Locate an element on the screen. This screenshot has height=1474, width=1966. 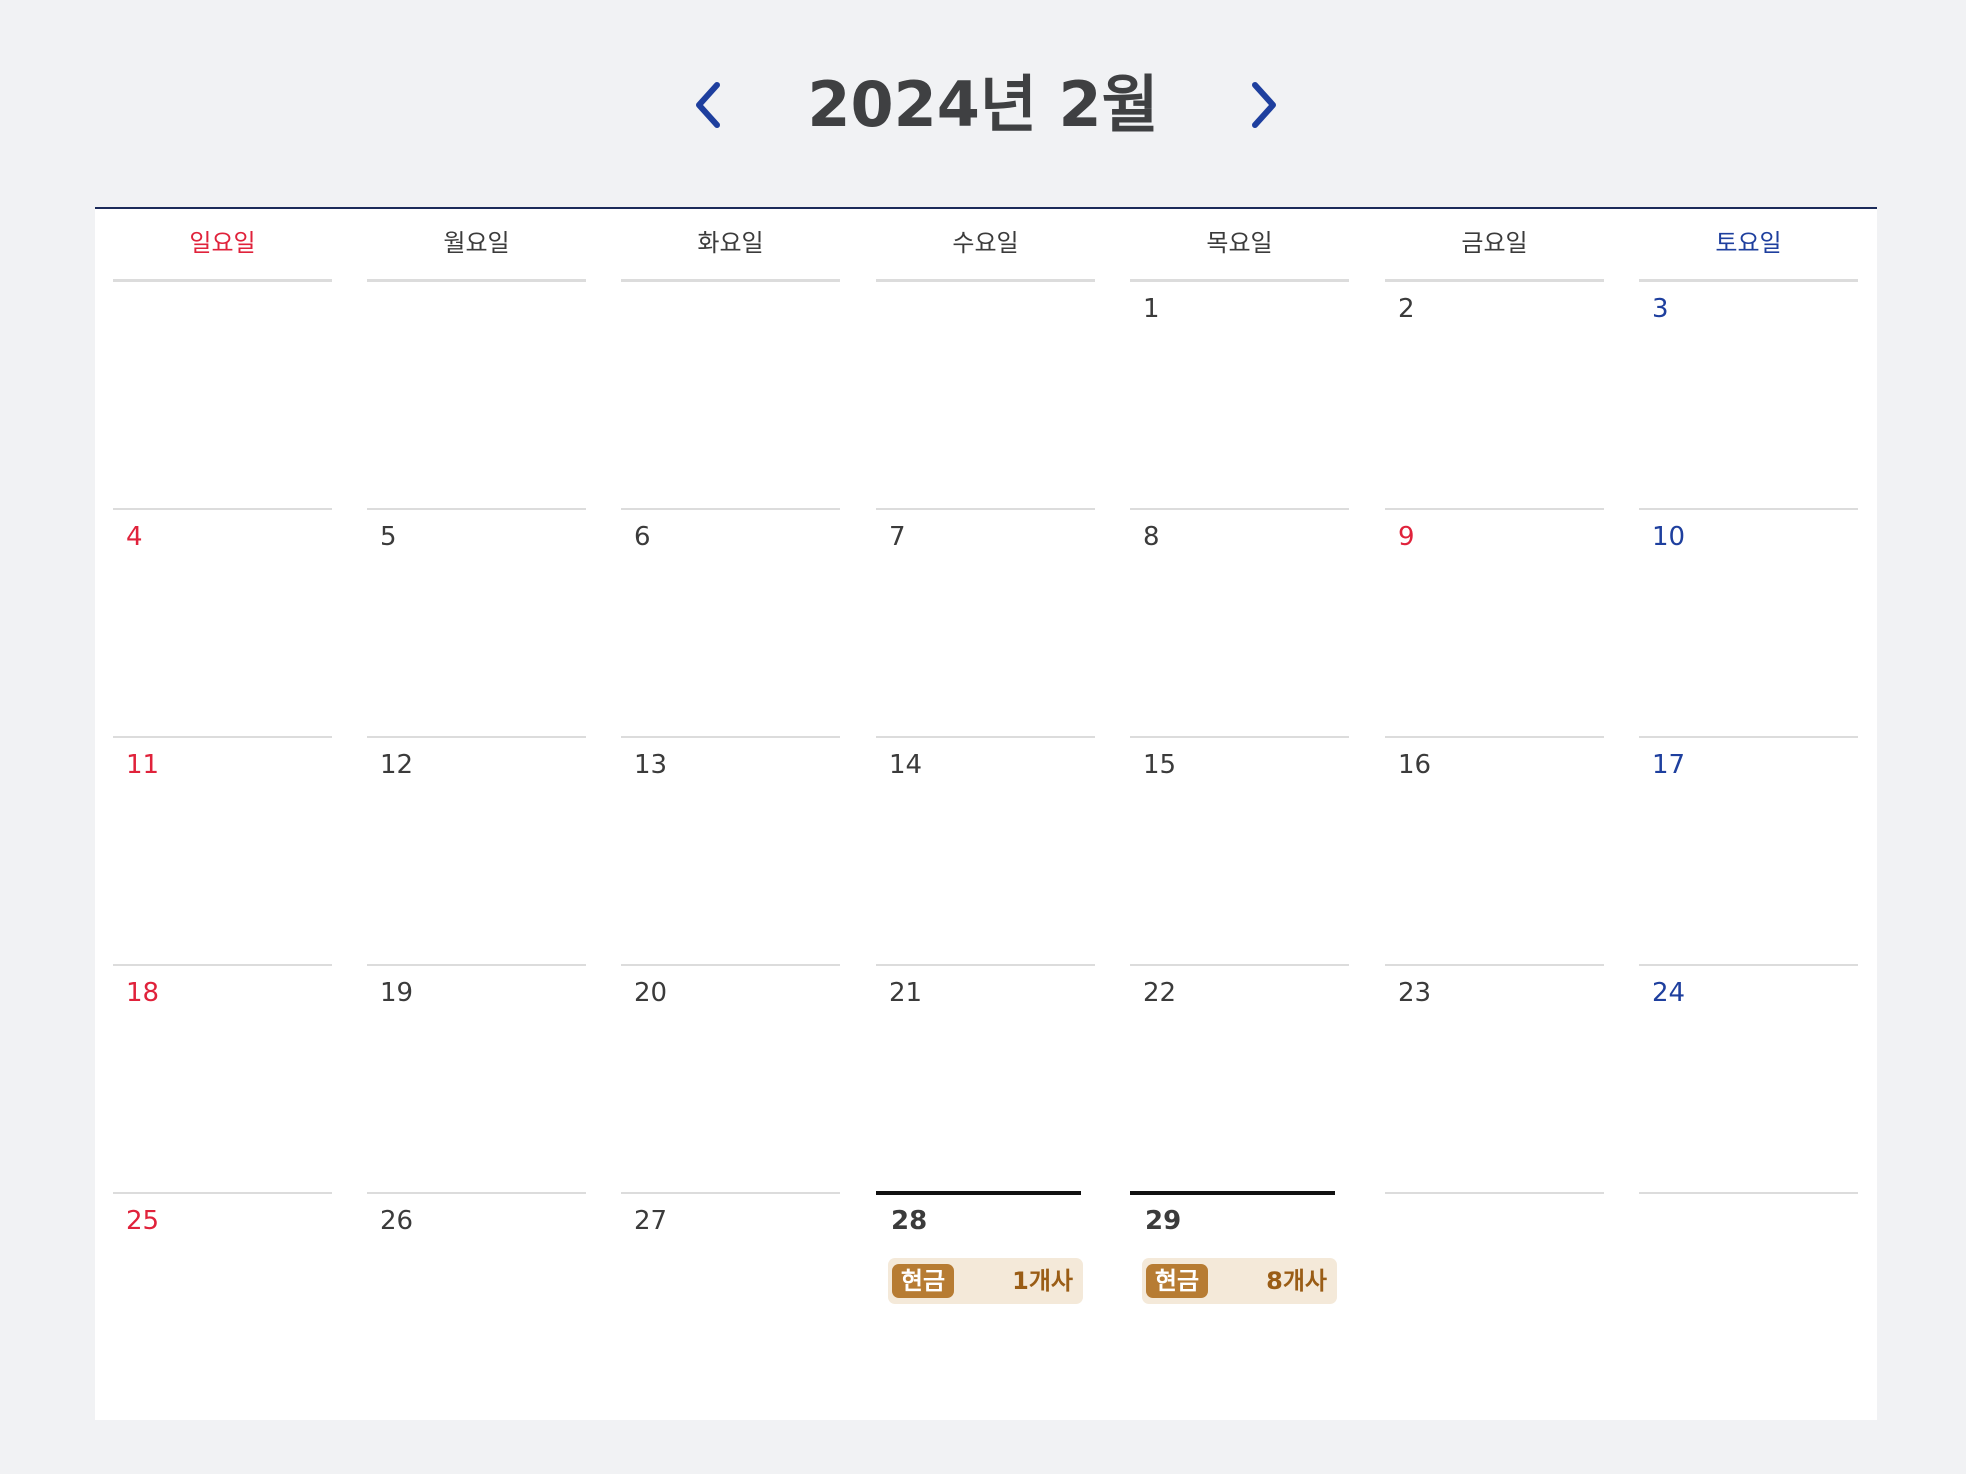
day-cell-3: 3 is located at coordinates (1748, 394).